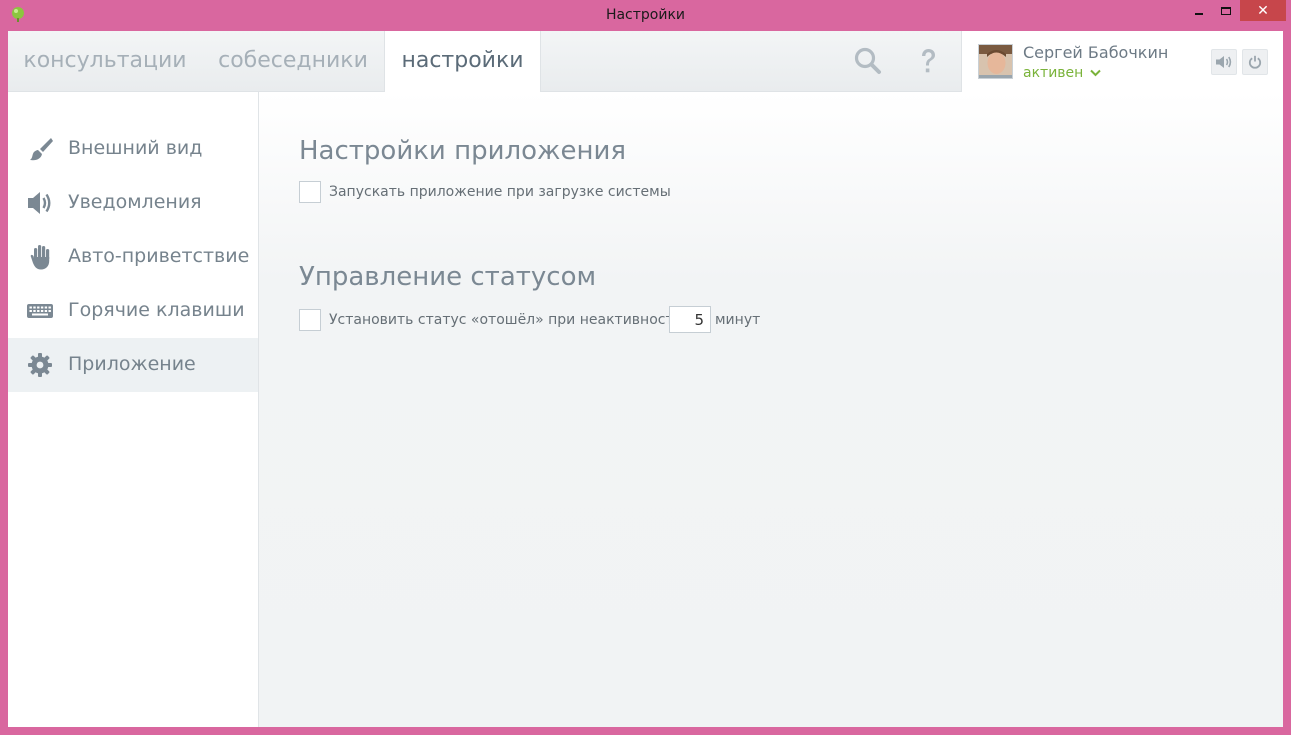  What do you see at coordinates (1053, 73) in the screenshot?
I see `user-status-label: активен` at bounding box center [1053, 73].